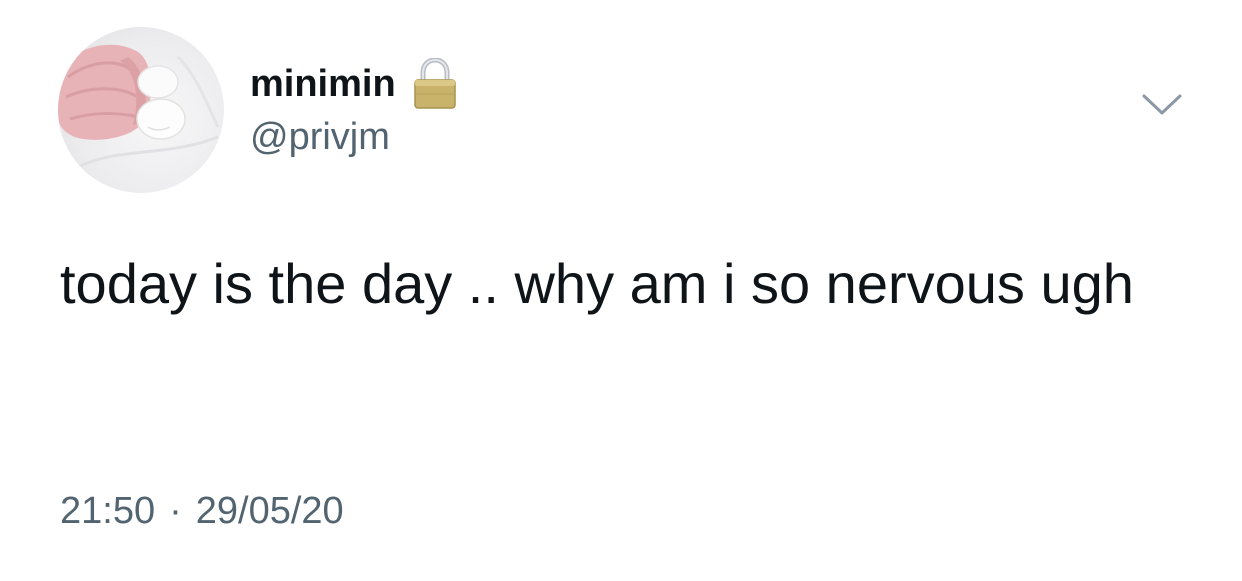 Image resolution: width=1242 pixels, height=581 pixels. What do you see at coordinates (270, 511) in the screenshot?
I see `tweet-date: 29/05/20` at bounding box center [270, 511].